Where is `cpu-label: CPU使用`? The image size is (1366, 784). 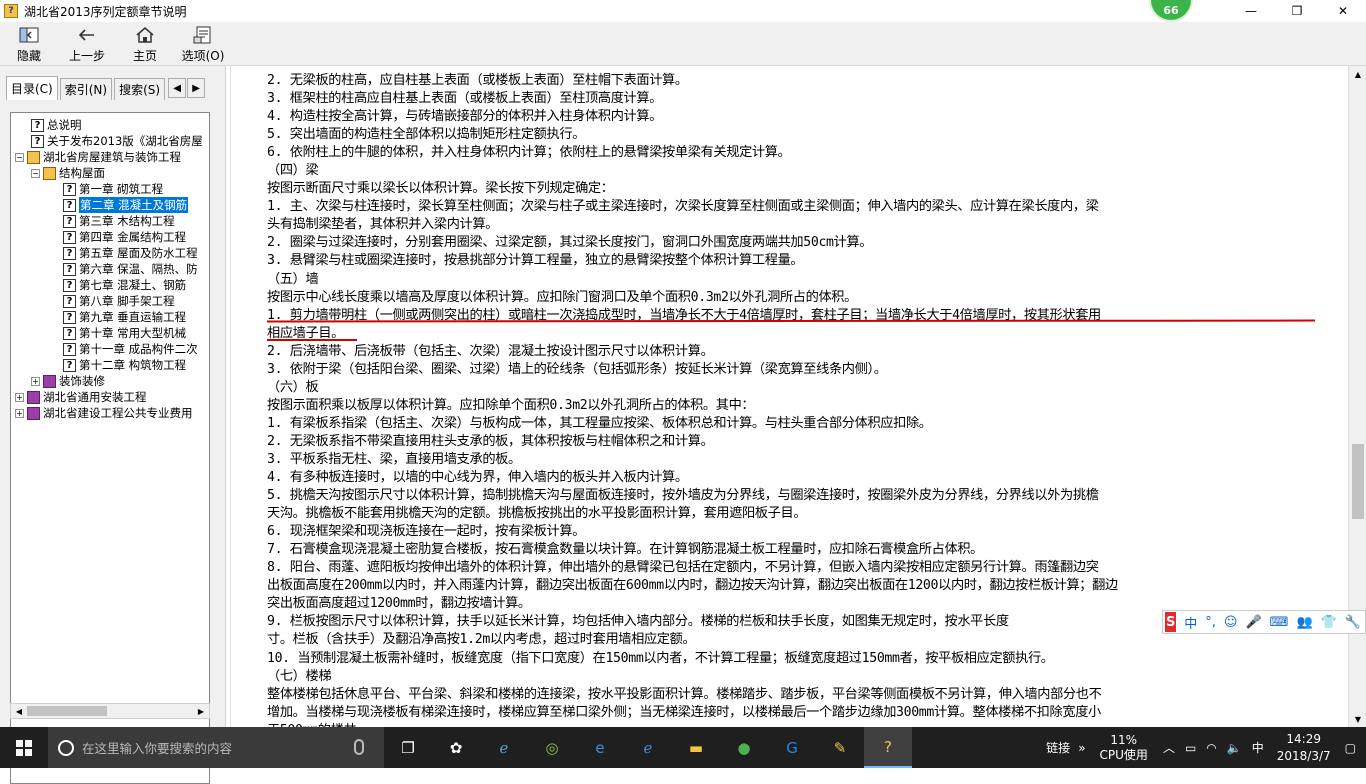
cpu-label: CPU使用 is located at coordinates (1123, 754).